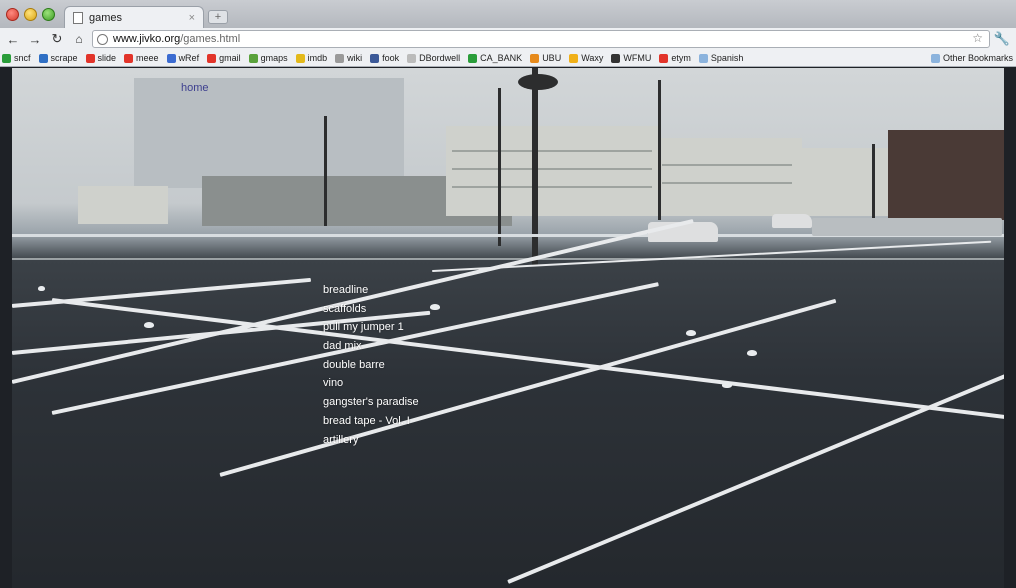  I want to click on scrape-icon, so click(43, 58).